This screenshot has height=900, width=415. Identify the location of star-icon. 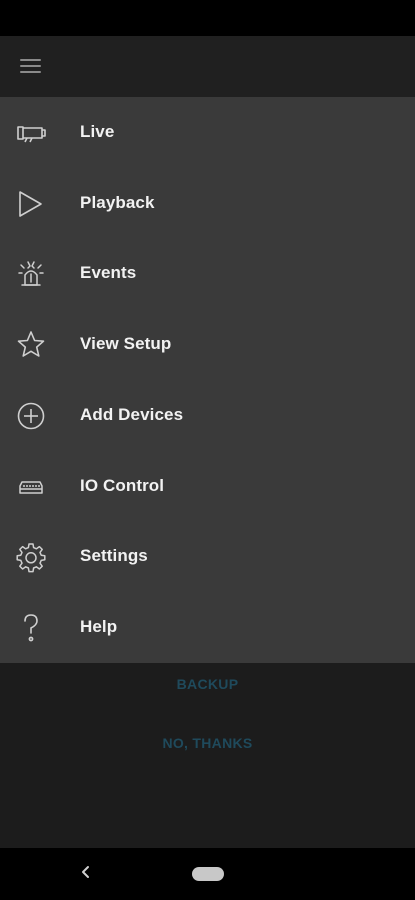
(31, 345).